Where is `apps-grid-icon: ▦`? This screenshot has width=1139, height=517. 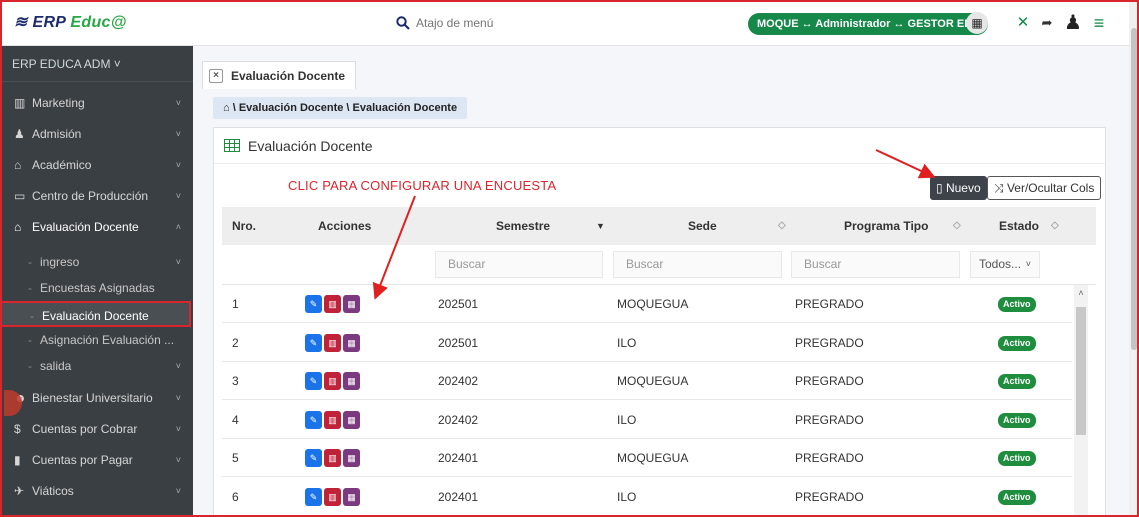 apps-grid-icon: ▦ is located at coordinates (977, 23).